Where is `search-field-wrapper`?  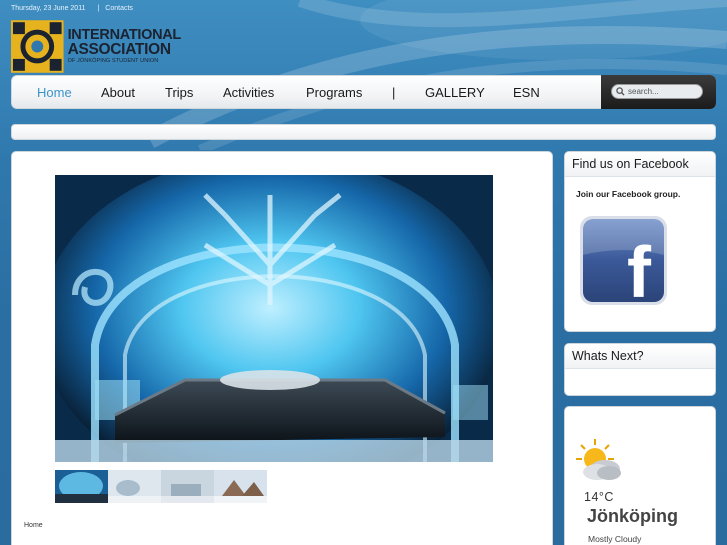 search-field-wrapper is located at coordinates (657, 91).